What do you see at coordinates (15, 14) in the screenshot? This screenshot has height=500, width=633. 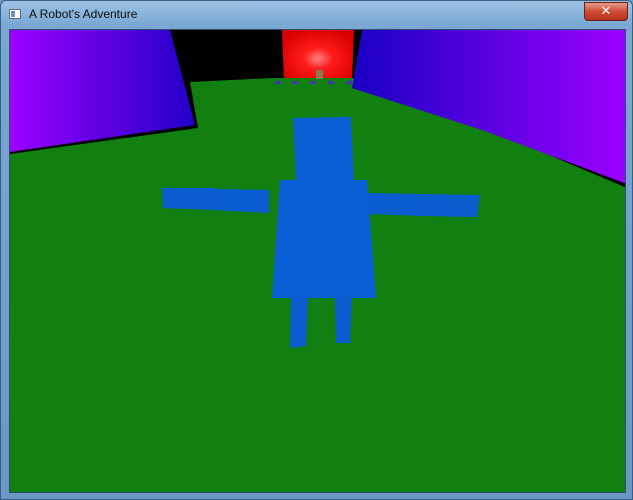 I see `app-window-icon` at bounding box center [15, 14].